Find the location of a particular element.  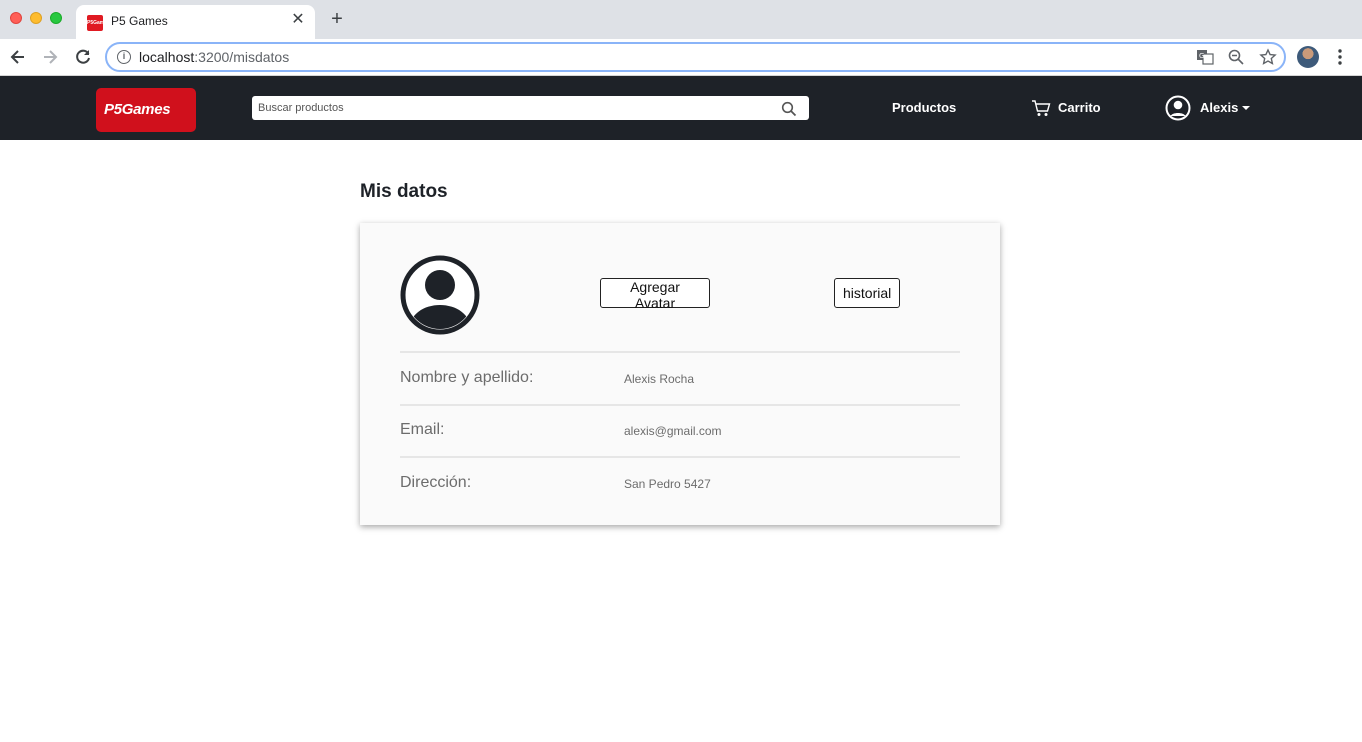

user-menu-label: Alexis is located at coordinates (1219, 107).